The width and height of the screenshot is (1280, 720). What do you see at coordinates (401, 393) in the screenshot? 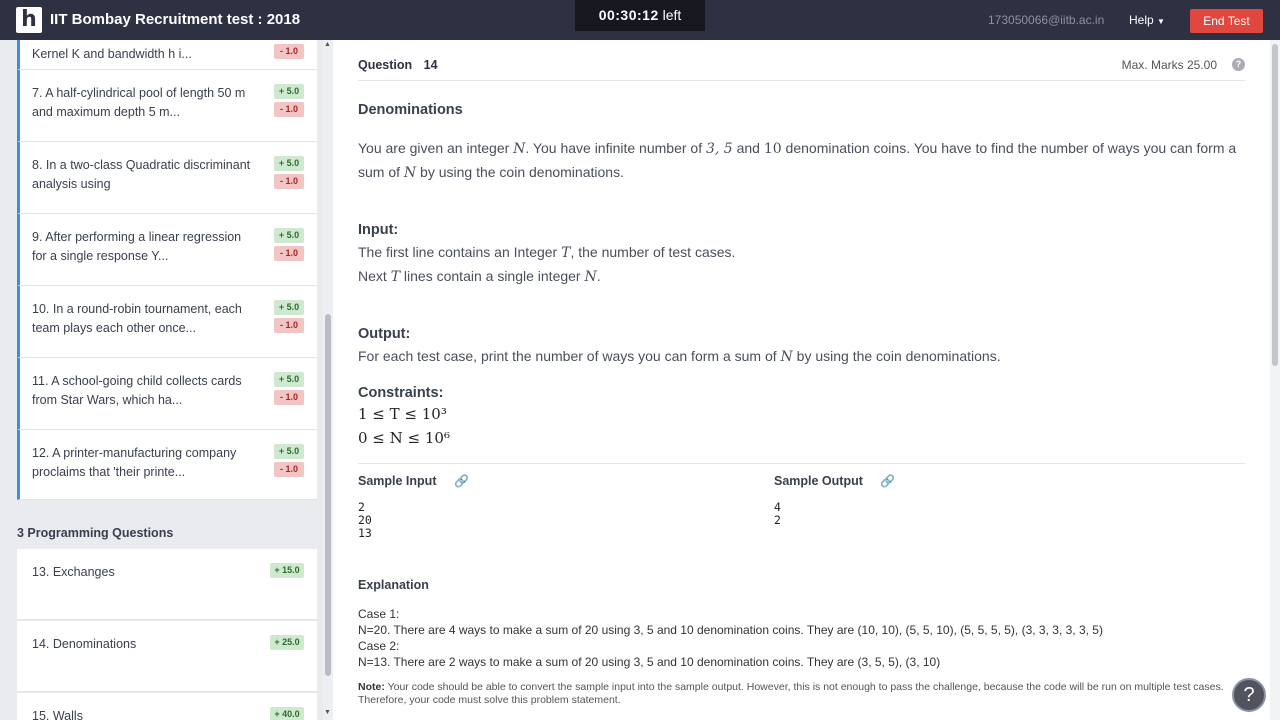
I see `constraints-heading: Constraints:` at bounding box center [401, 393].